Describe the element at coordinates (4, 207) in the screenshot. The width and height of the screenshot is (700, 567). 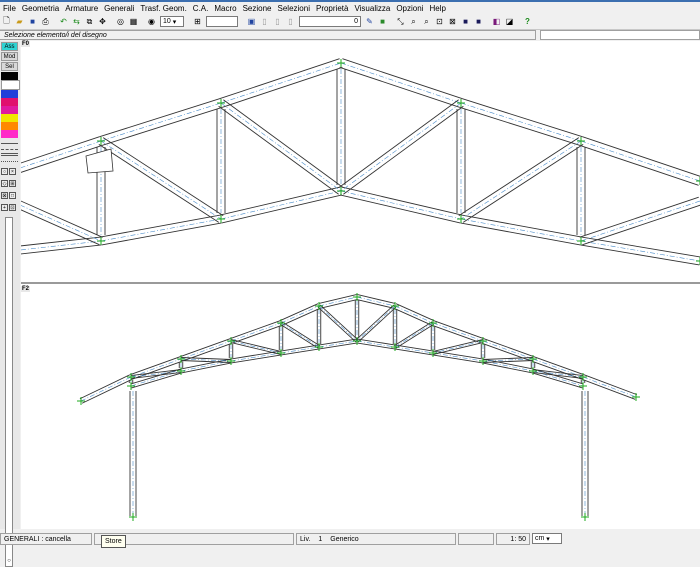
I see `plus-tool-icon: +` at that location.